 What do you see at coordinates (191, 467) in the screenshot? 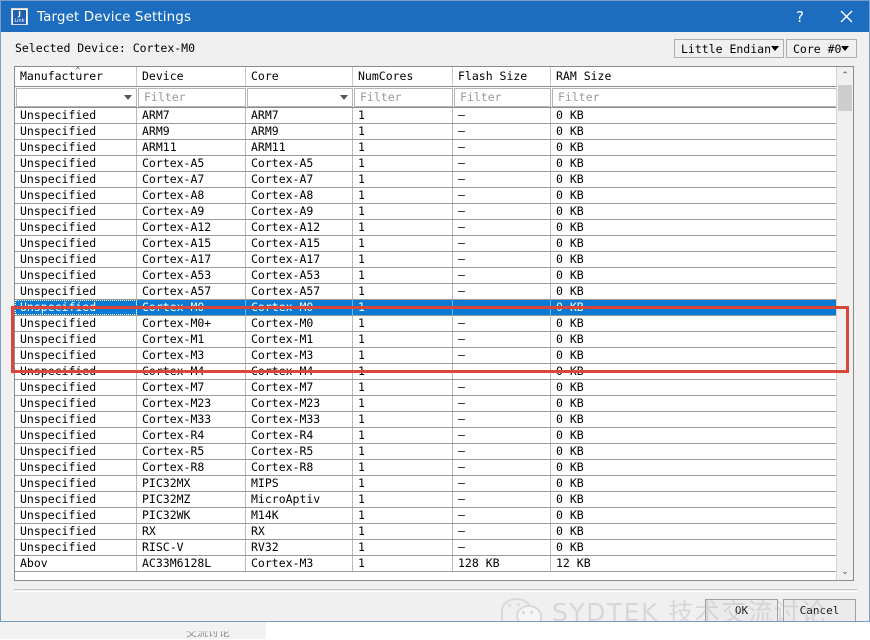
I see `cell-device: Cortex-R8` at bounding box center [191, 467].